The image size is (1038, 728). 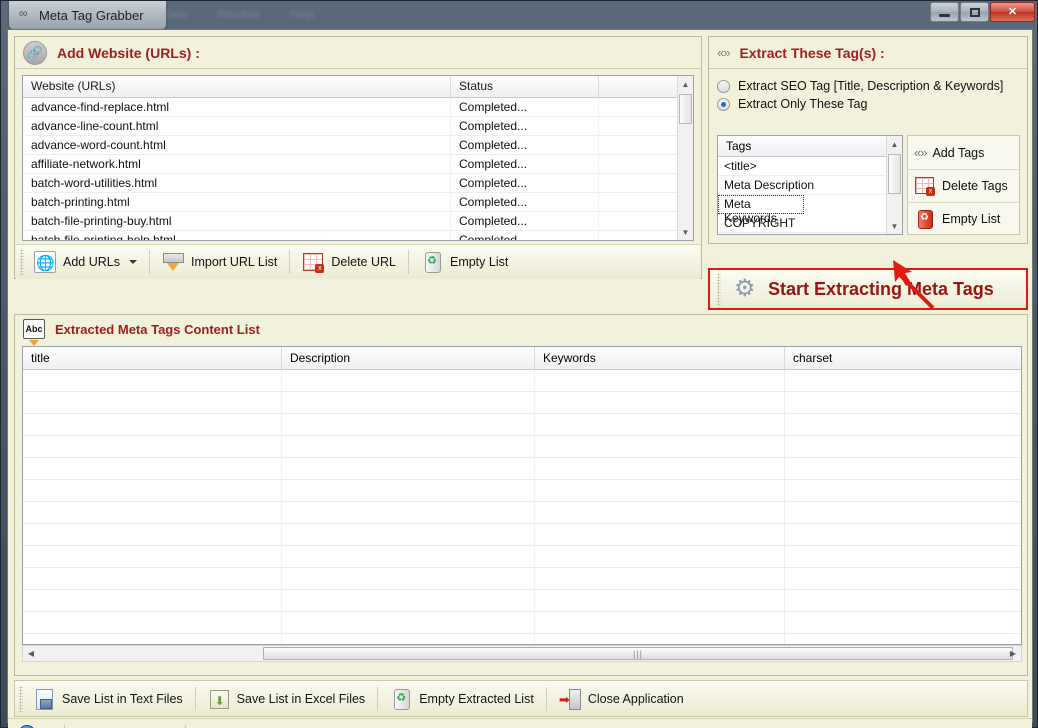 What do you see at coordinates (660, 358) in the screenshot?
I see `column-header-keywords: Keywords` at bounding box center [660, 358].